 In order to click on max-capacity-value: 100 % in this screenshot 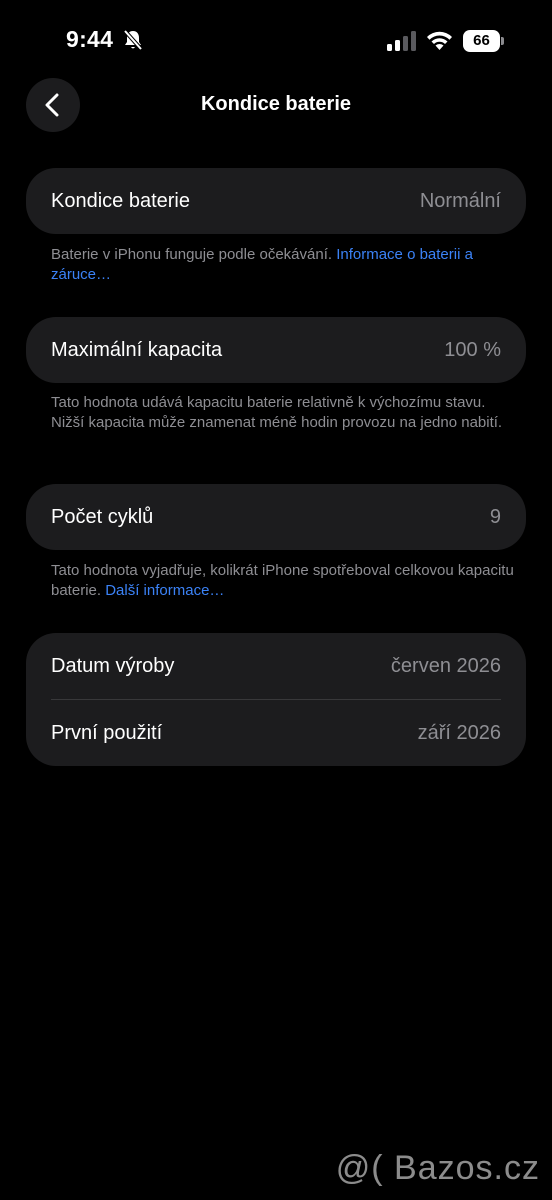, I will do `click(472, 349)`.